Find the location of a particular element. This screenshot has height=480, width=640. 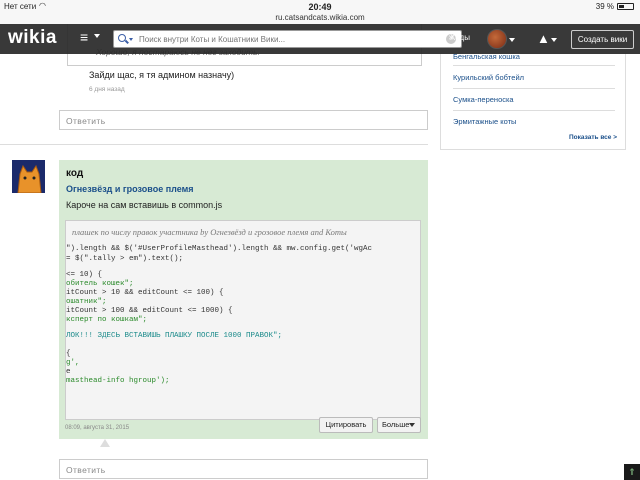

code-line: e is located at coordinates (68, 372).